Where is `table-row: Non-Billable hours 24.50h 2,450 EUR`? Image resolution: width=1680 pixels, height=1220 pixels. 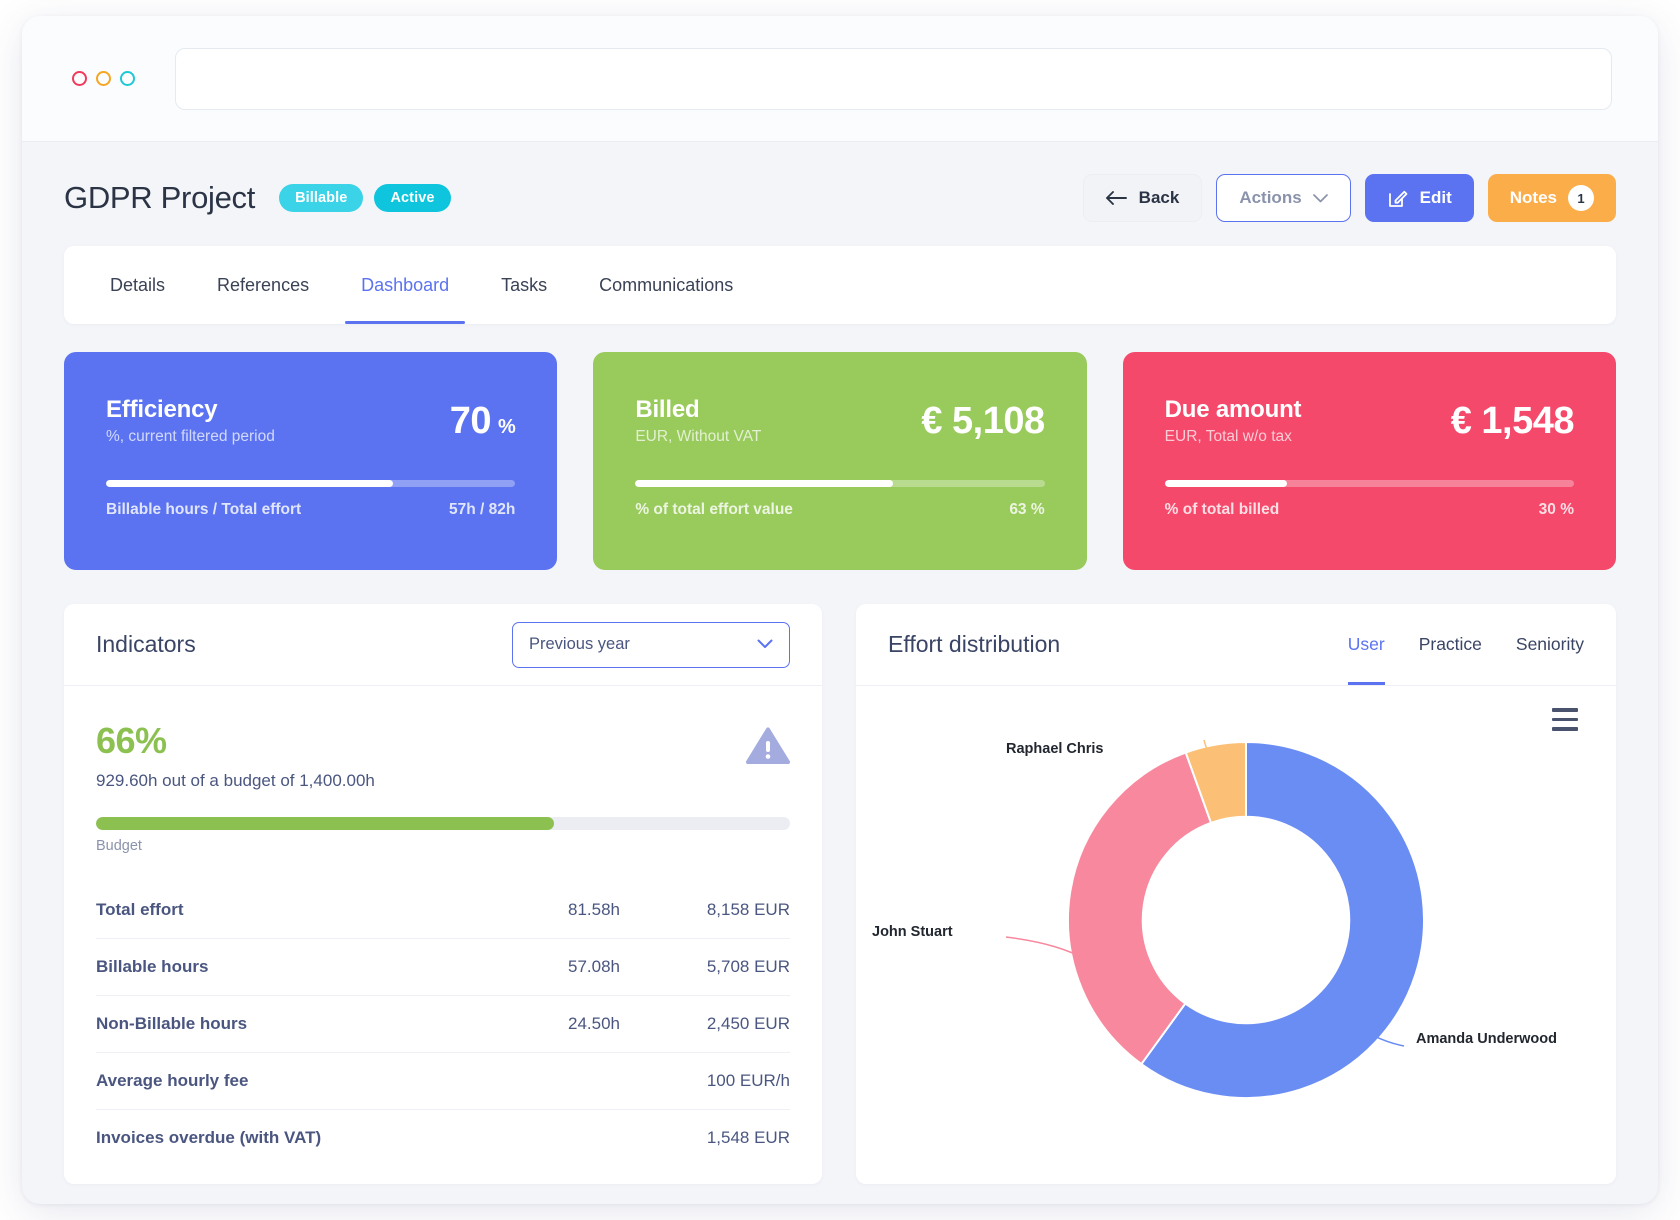 table-row: Non-Billable hours 24.50h 2,450 EUR is located at coordinates (443, 1024).